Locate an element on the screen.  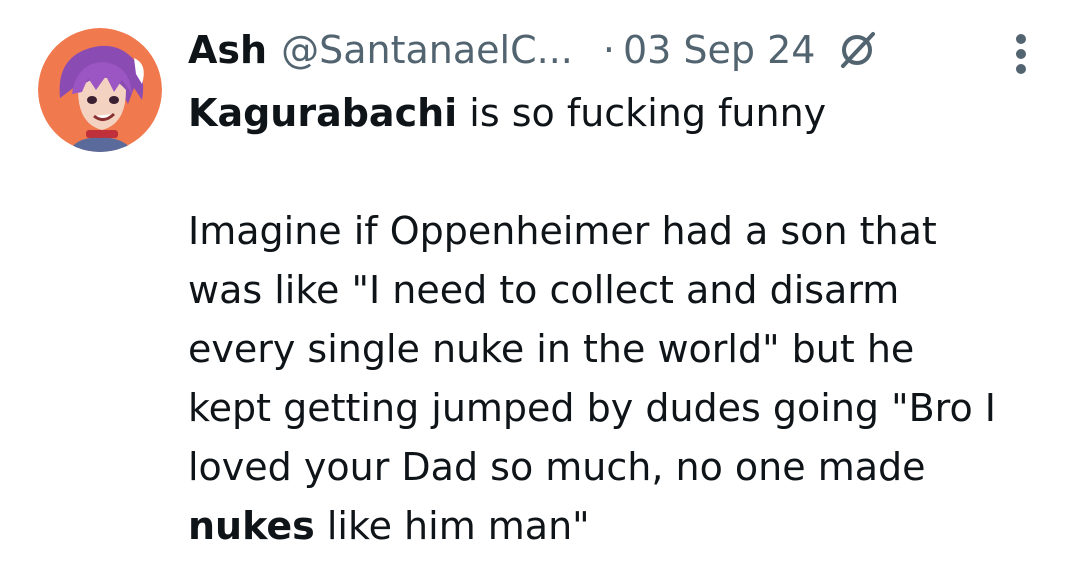
tweet-line-1: Kagurabachi is so fucking funny is located at coordinates (623, 113).